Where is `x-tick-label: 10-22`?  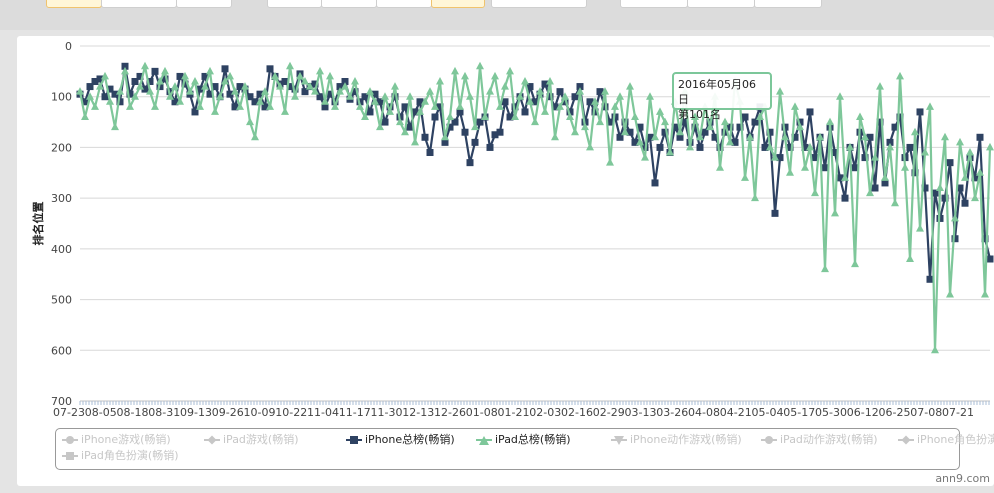
x-tick-label: 10-22 is located at coordinates (291, 412).